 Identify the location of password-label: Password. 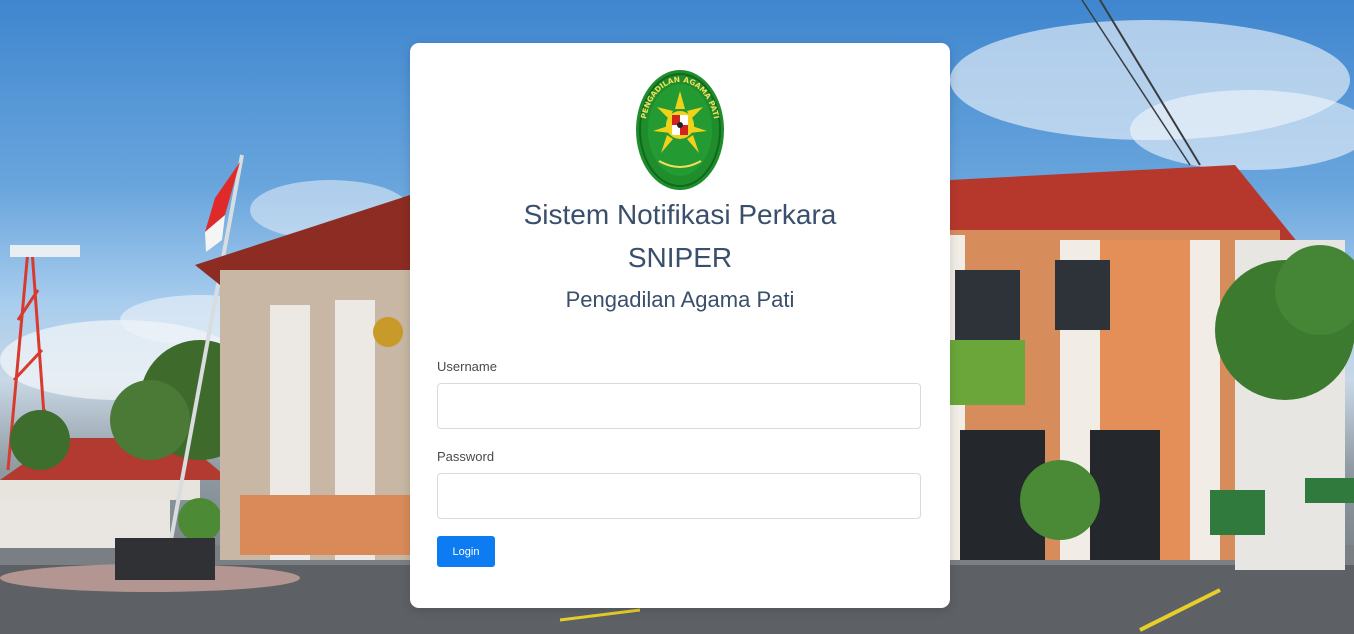
(466, 456).